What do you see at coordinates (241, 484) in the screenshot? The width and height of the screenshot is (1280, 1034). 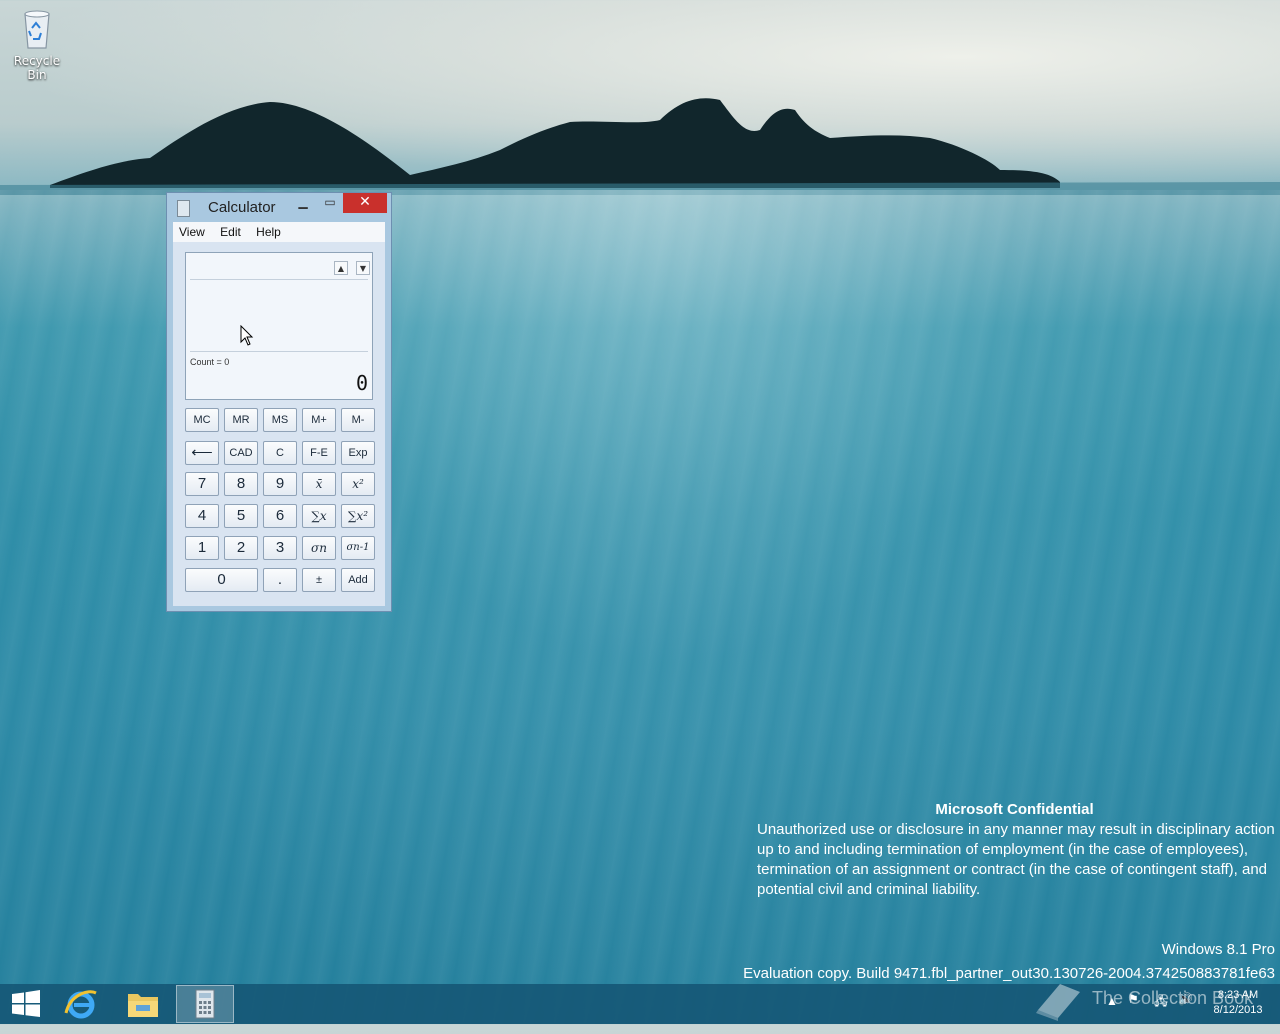 I see `key-8: 8` at bounding box center [241, 484].